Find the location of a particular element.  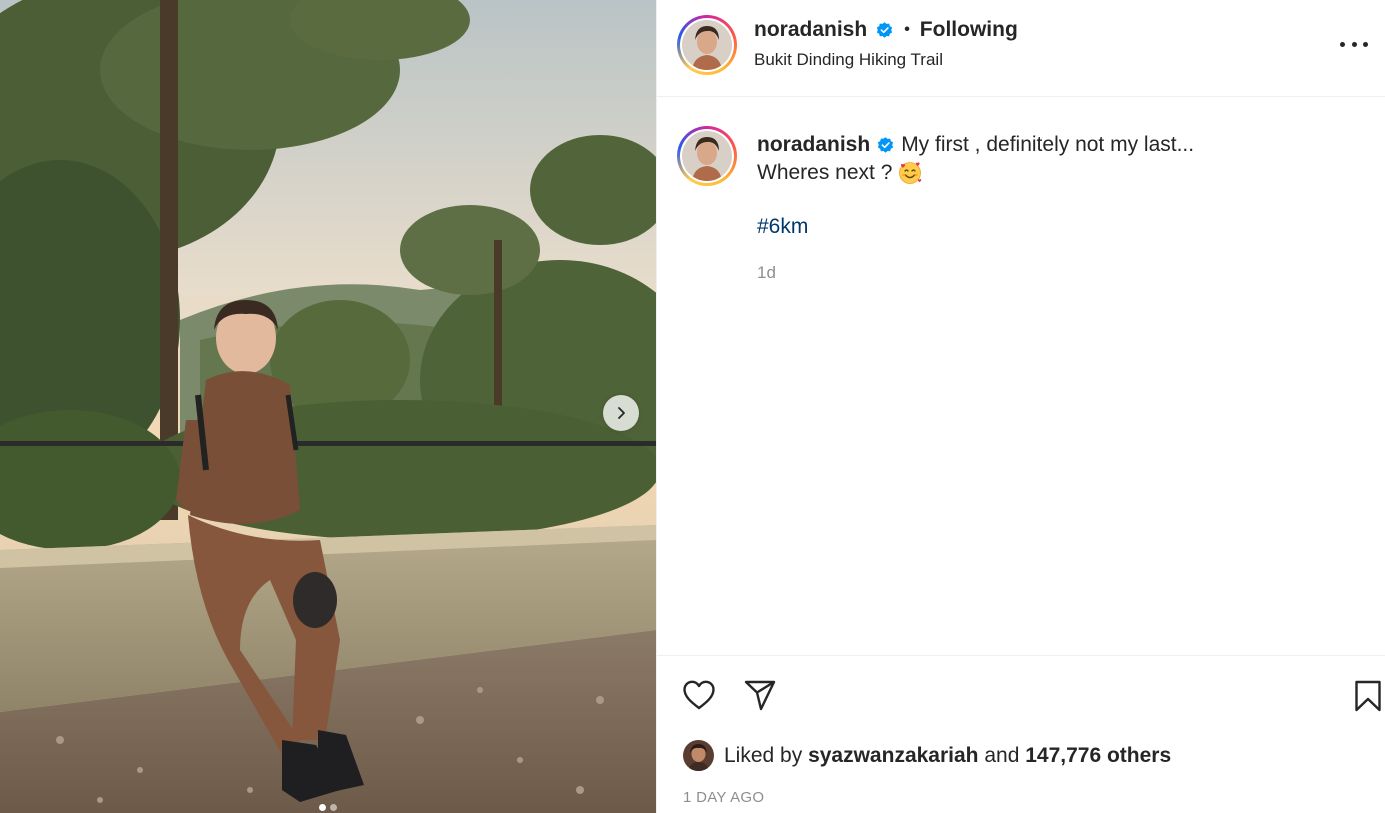

carousel-dot is located at coordinates (333, 807).